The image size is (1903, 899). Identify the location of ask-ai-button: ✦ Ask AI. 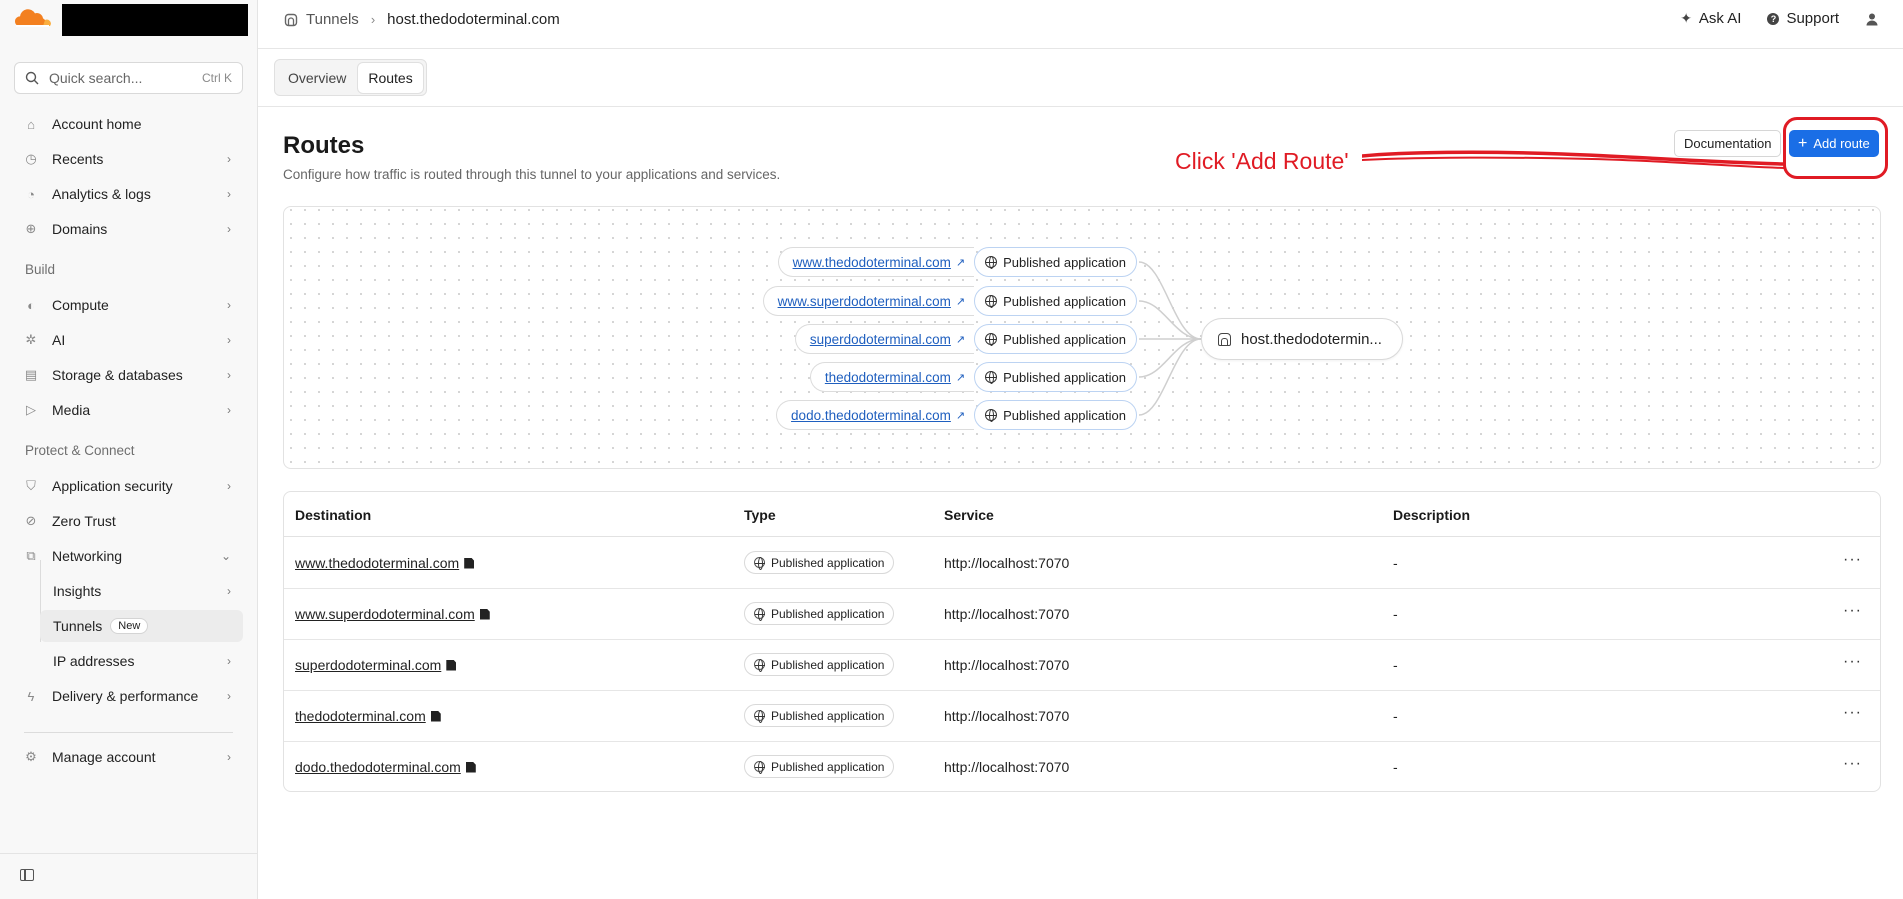
(1710, 18).